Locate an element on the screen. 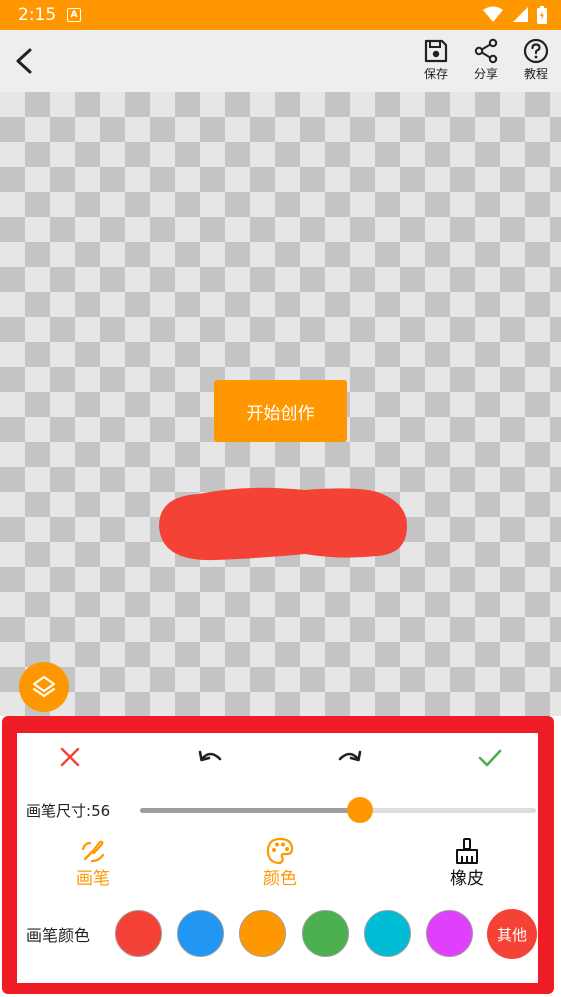 Image resolution: width=561 pixels, height=997 pixels. brush-size-prefix: 画笔尺寸: is located at coordinates (59, 811).